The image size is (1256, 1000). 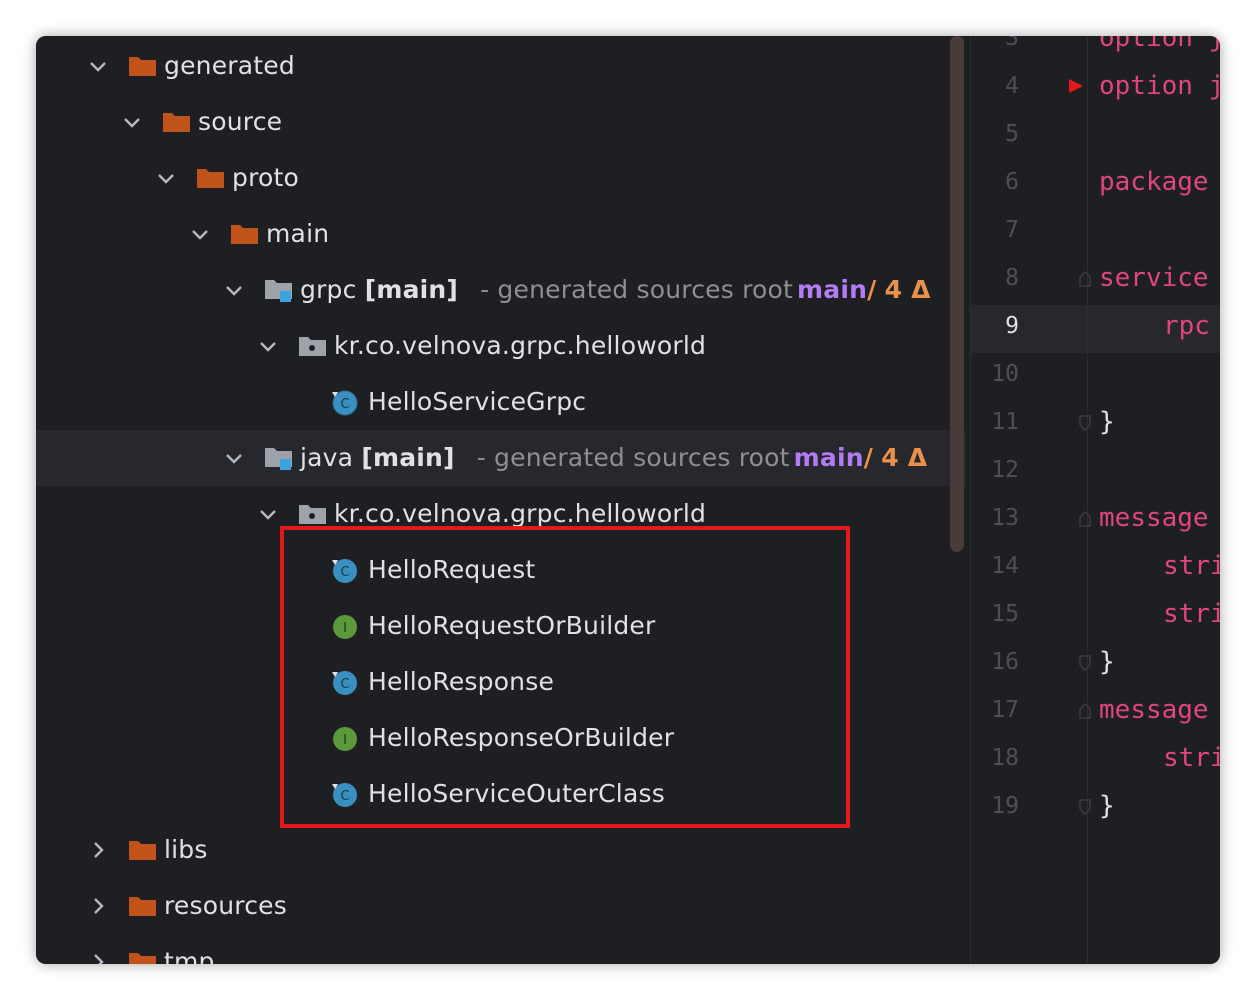 What do you see at coordinates (1005, 806) in the screenshot?
I see `line-number: 19` at bounding box center [1005, 806].